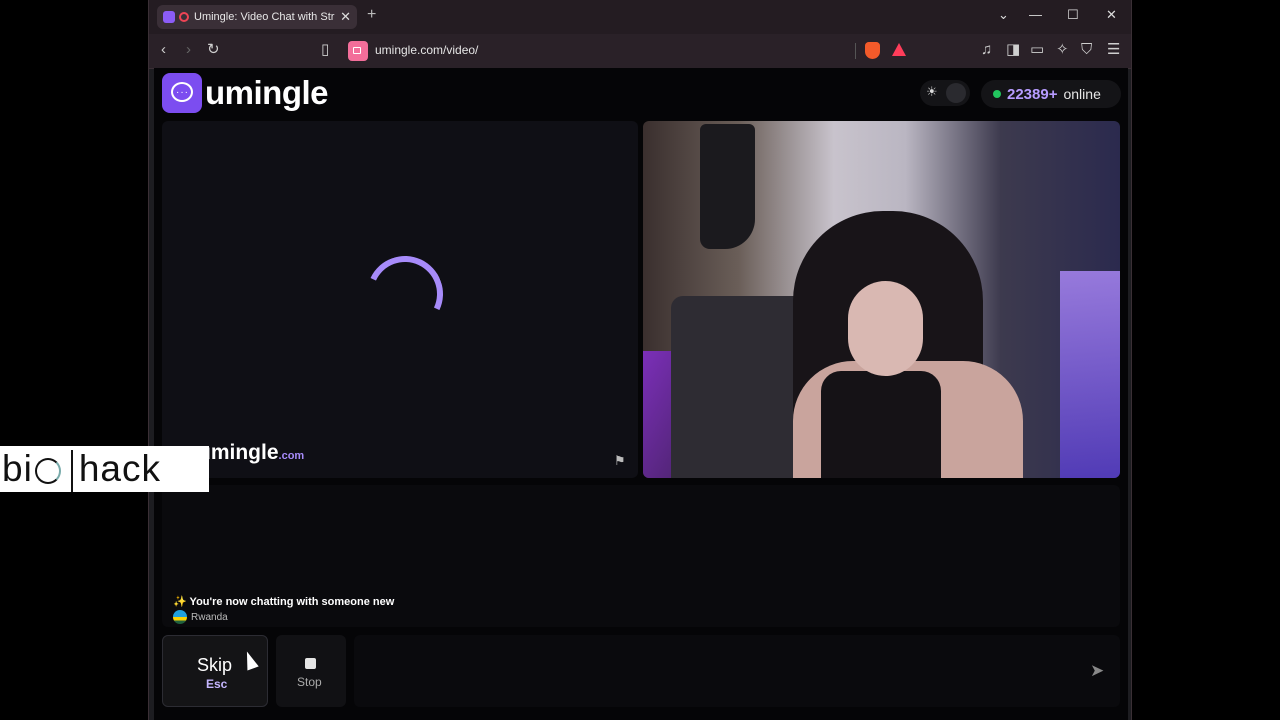 The width and height of the screenshot is (1280, 720). I want to click on sun-icon: ☀, so click(932, 91).